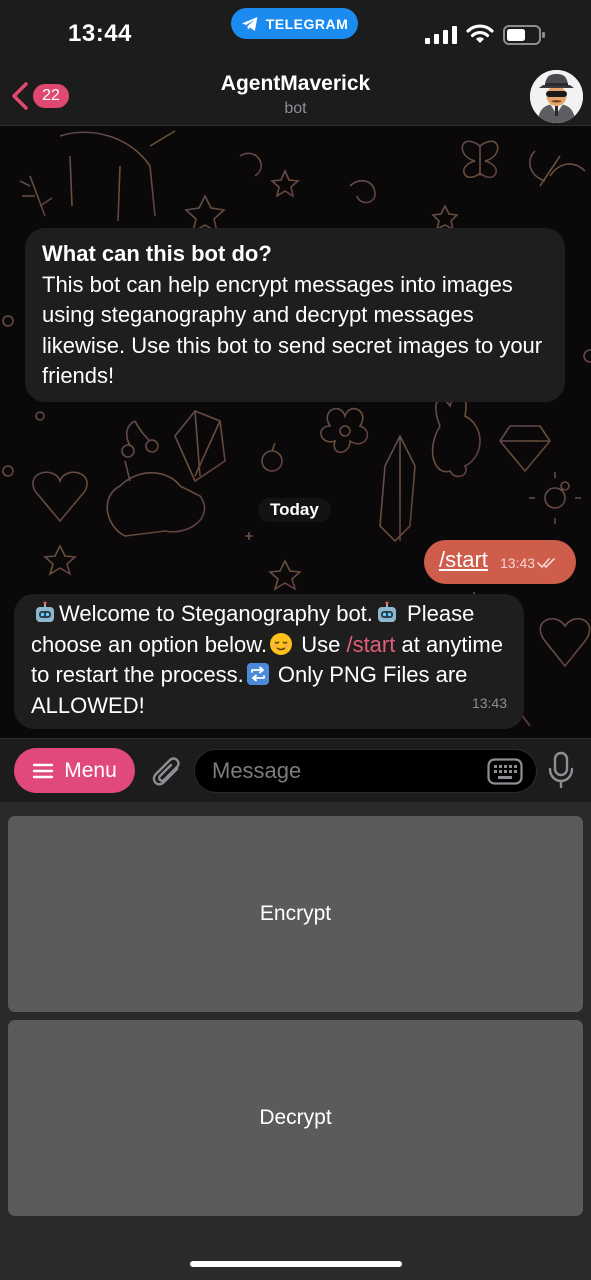 Image resolution: width=591 pixels, height=1280 pixels. I want to click on outgoing-time: 13:43, so click(518, 563).